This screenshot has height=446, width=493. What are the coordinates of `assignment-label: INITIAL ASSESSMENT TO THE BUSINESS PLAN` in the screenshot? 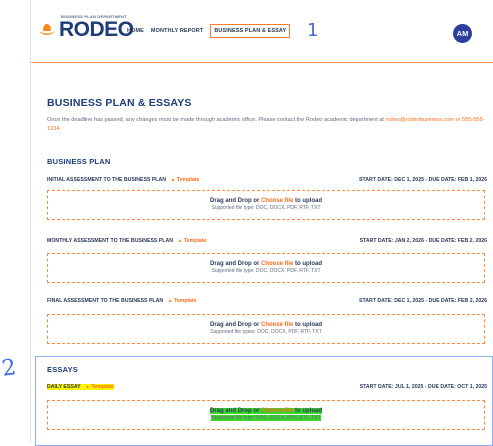 It's located at (106, 180).